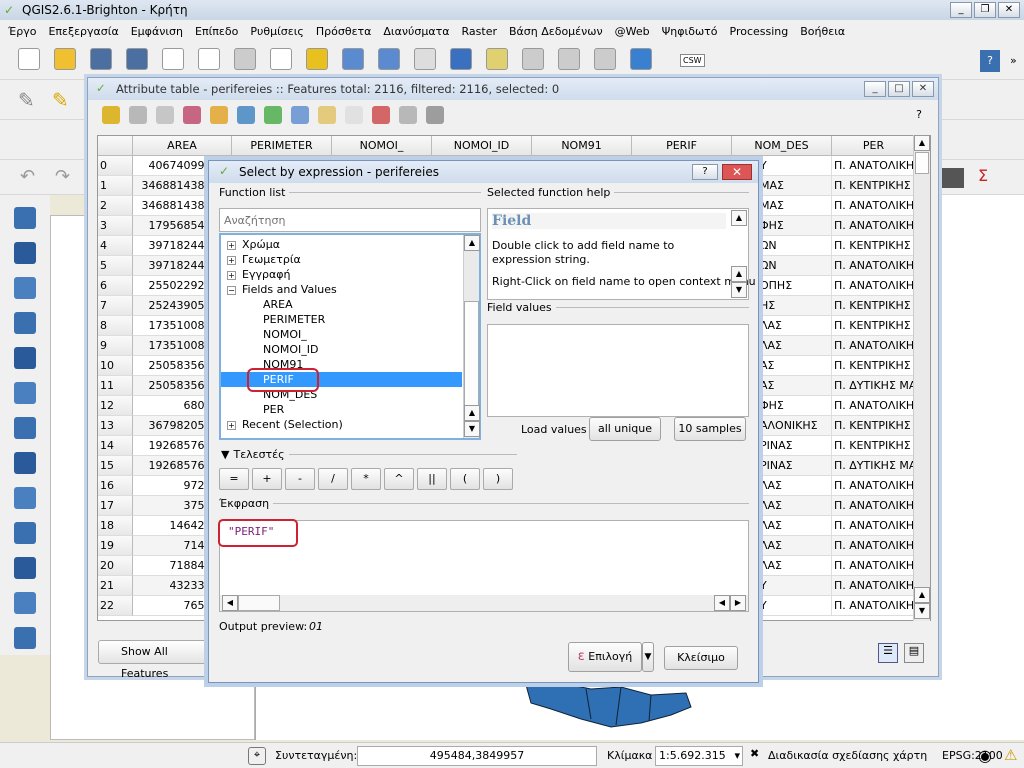 The image size is (1024, 768). What do you see at coordinates (157, 31) in the screenshot?
I see `menu-item: Εμφάνιση` at bounding box center [157, 31].